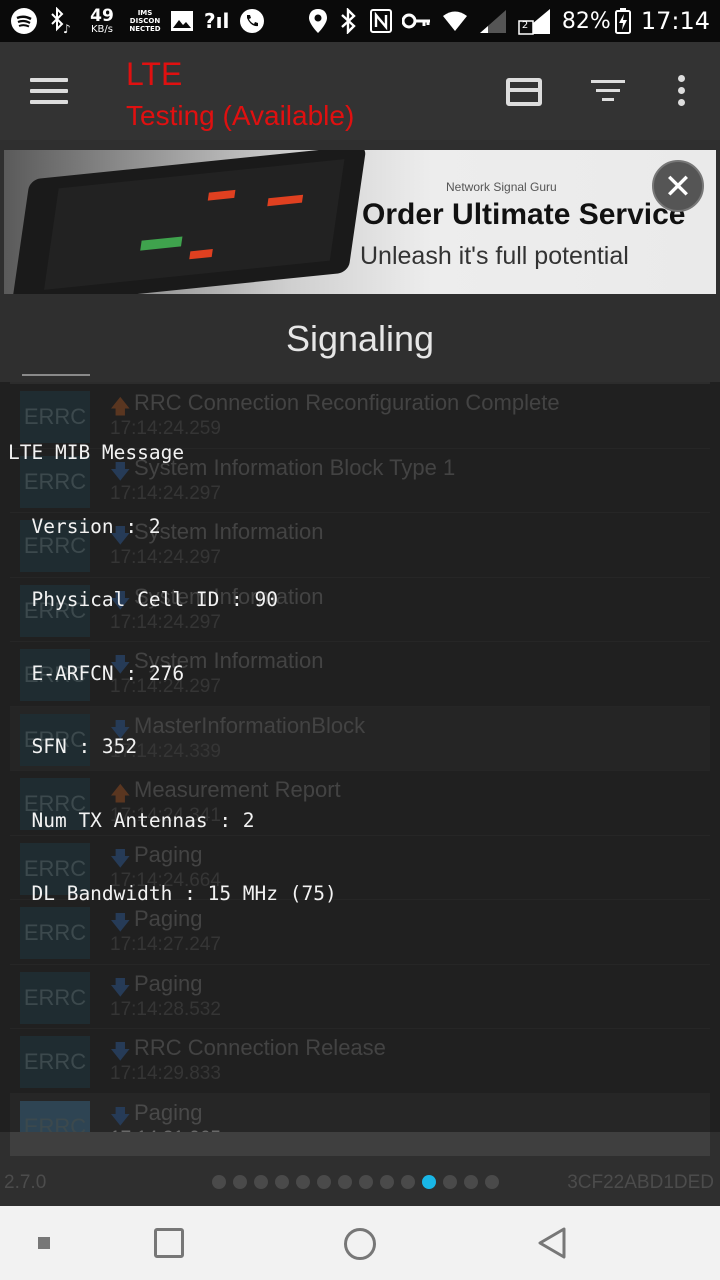 The width and height of the screenshot is (720, 1280). Describe the element at coordinates (524, 214) in the screenshot. I see `ad-title: Order Ultimate Service` at that location.